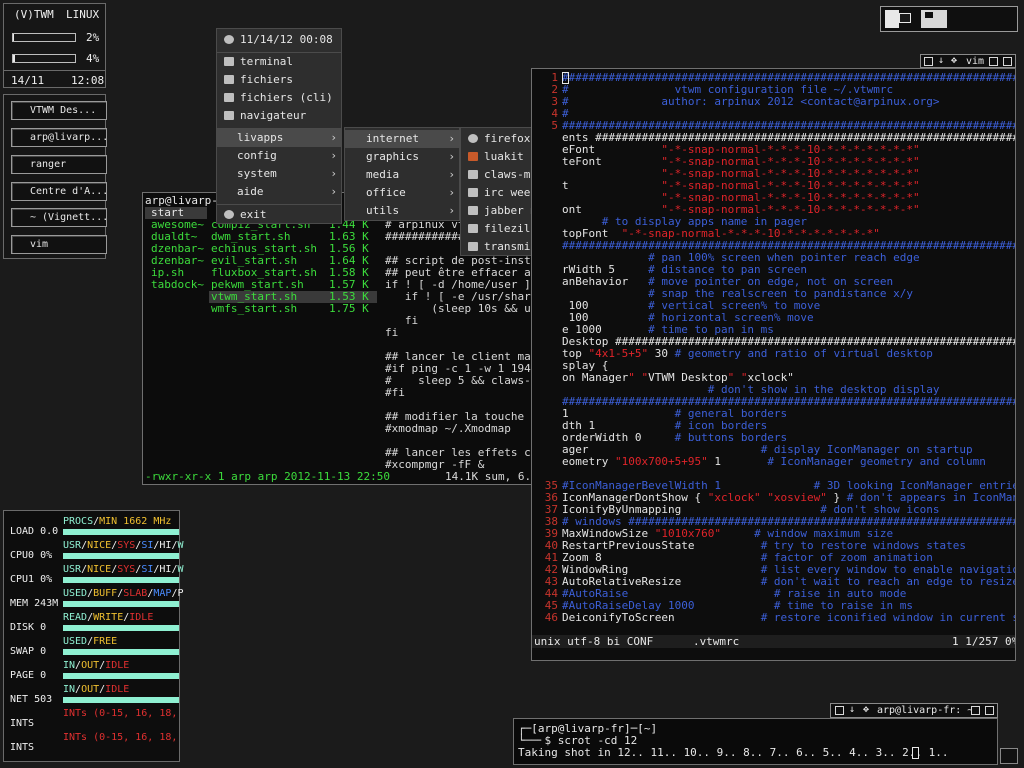 The height and width of the screenshot is (768, 1024). I want to click on conky-metric-label: CPU0 0%, so click(31, 555).